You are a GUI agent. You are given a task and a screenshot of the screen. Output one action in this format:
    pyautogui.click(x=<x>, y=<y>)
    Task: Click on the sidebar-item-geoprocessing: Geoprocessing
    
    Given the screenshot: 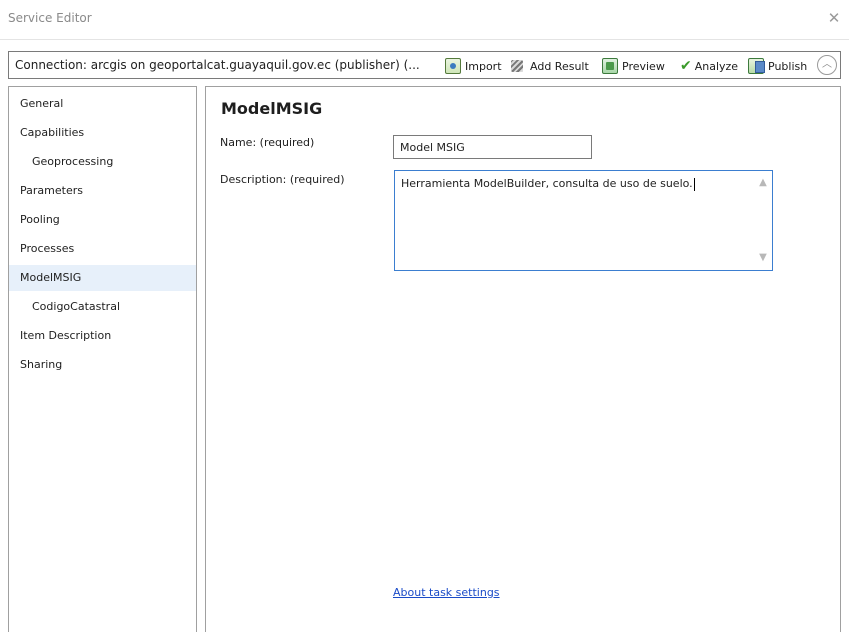 What is the action you would take?
    pyautogui.click(x=102, y=162)
    